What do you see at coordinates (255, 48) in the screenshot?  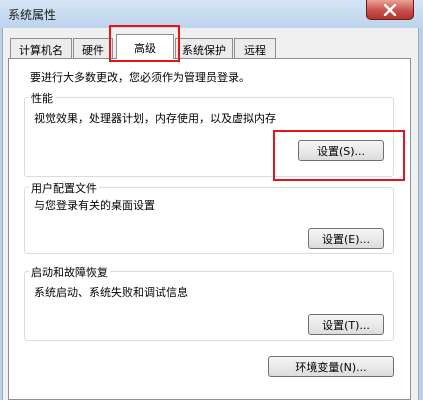 I see `tab-remote: 远程` at bounding box center [255, 48].